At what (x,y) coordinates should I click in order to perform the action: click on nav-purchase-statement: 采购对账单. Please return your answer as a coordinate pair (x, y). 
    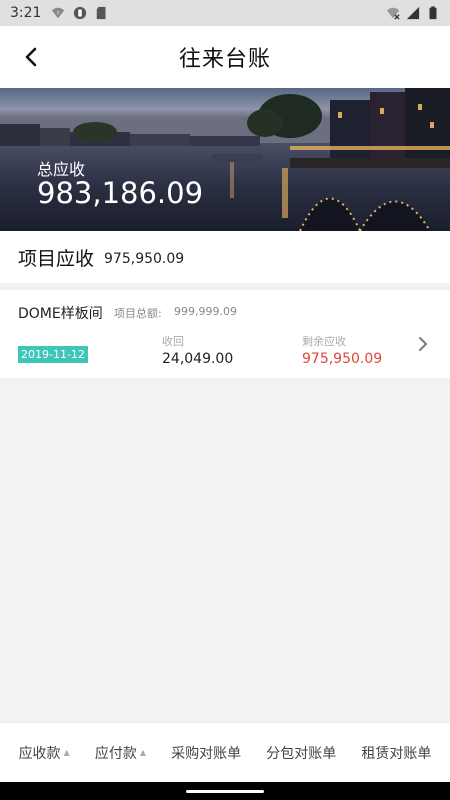
    Looking at the image, I should click on (206, 753).